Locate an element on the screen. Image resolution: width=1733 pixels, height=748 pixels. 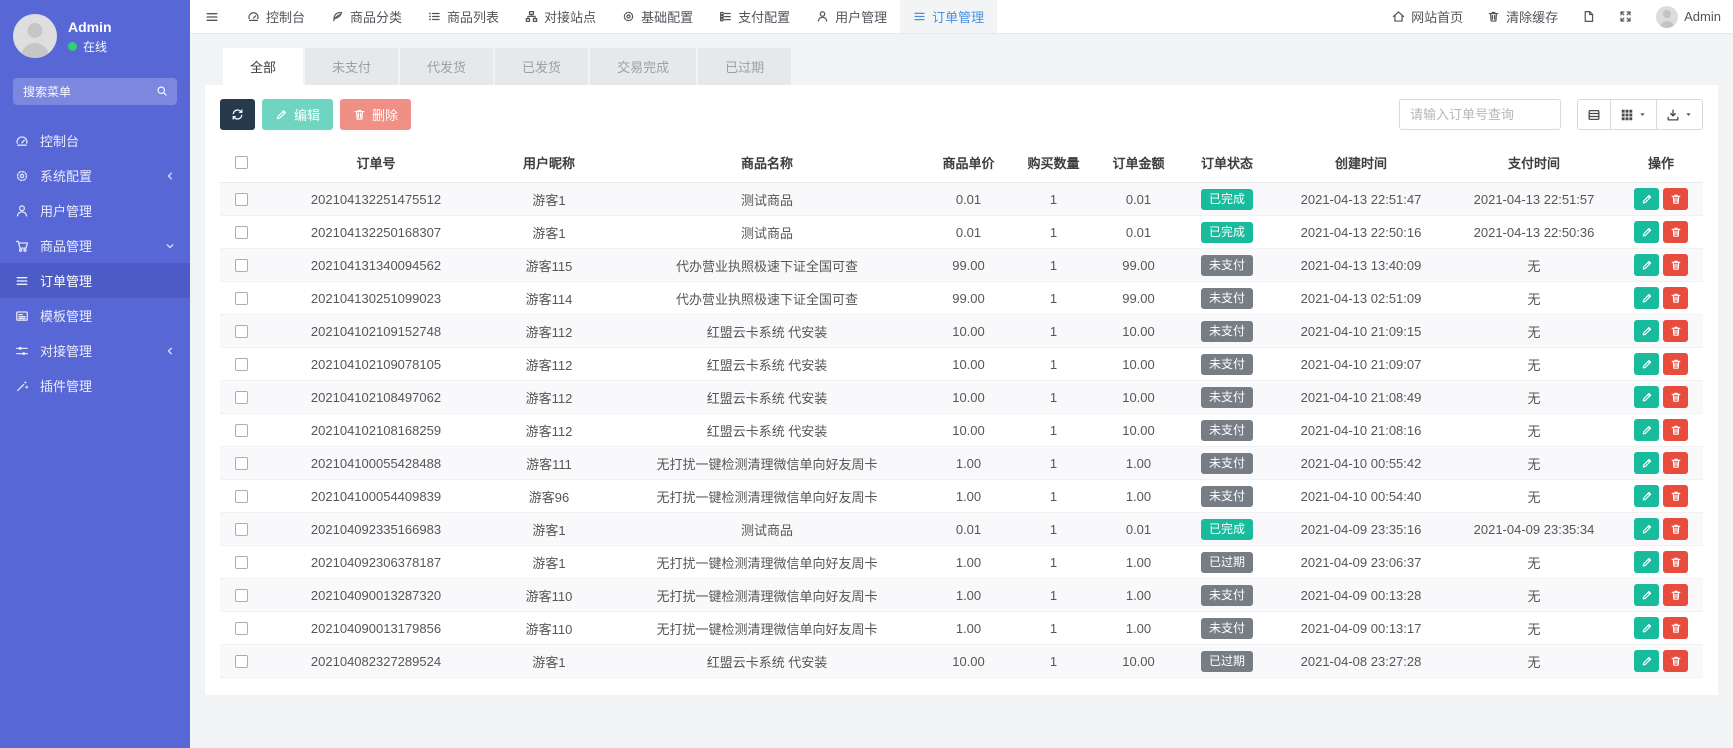
sidebar-item-templates: 模板管理 is located at coordinates (95, 315).